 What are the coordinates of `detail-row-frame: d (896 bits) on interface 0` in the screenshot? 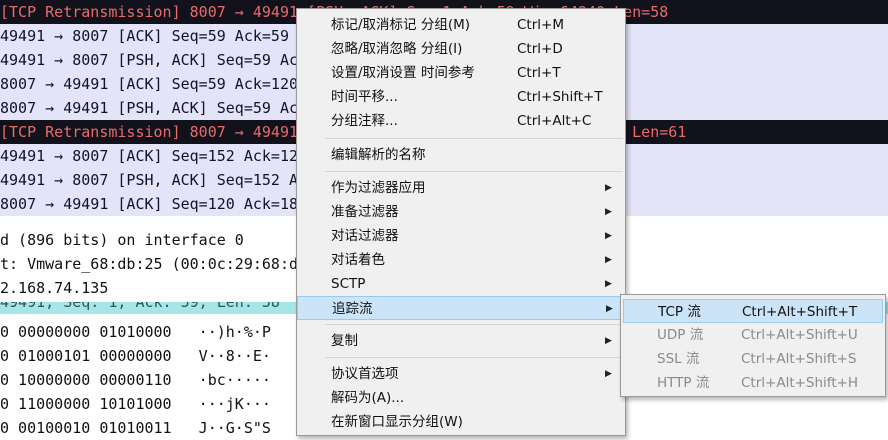 It's located at (122, 240).